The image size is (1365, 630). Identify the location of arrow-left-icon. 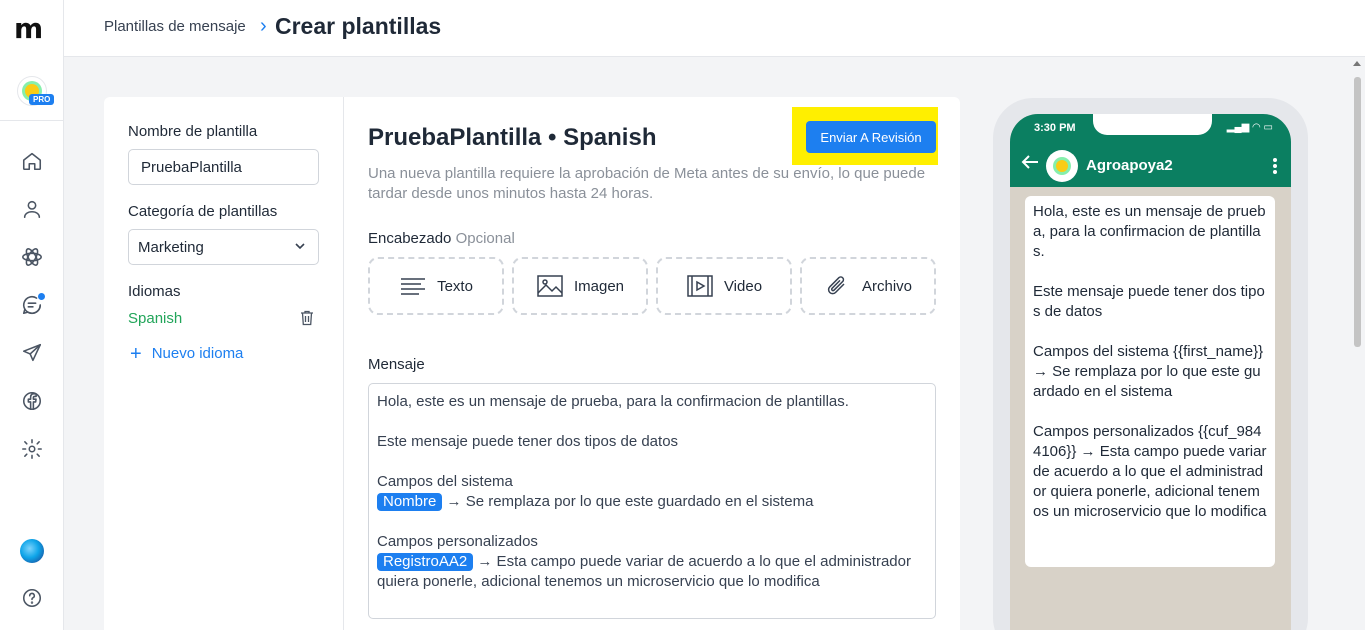
(1029, 162).